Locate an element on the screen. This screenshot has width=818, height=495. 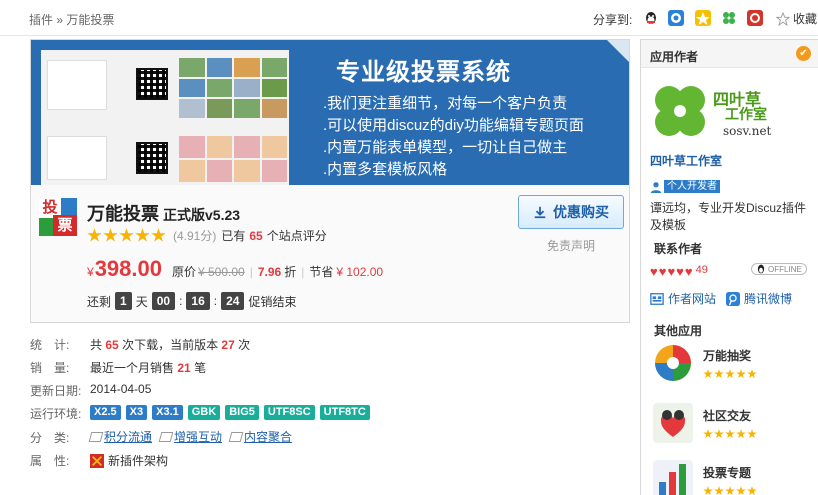
tencent-weibo-text: 腾讯微博 is located at coordinates (768, 299).